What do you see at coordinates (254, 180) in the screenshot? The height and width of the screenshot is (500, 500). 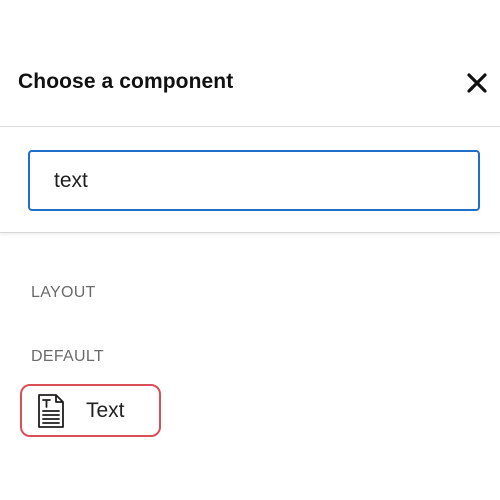 I see `search-input` at bounding box center [254, 180].